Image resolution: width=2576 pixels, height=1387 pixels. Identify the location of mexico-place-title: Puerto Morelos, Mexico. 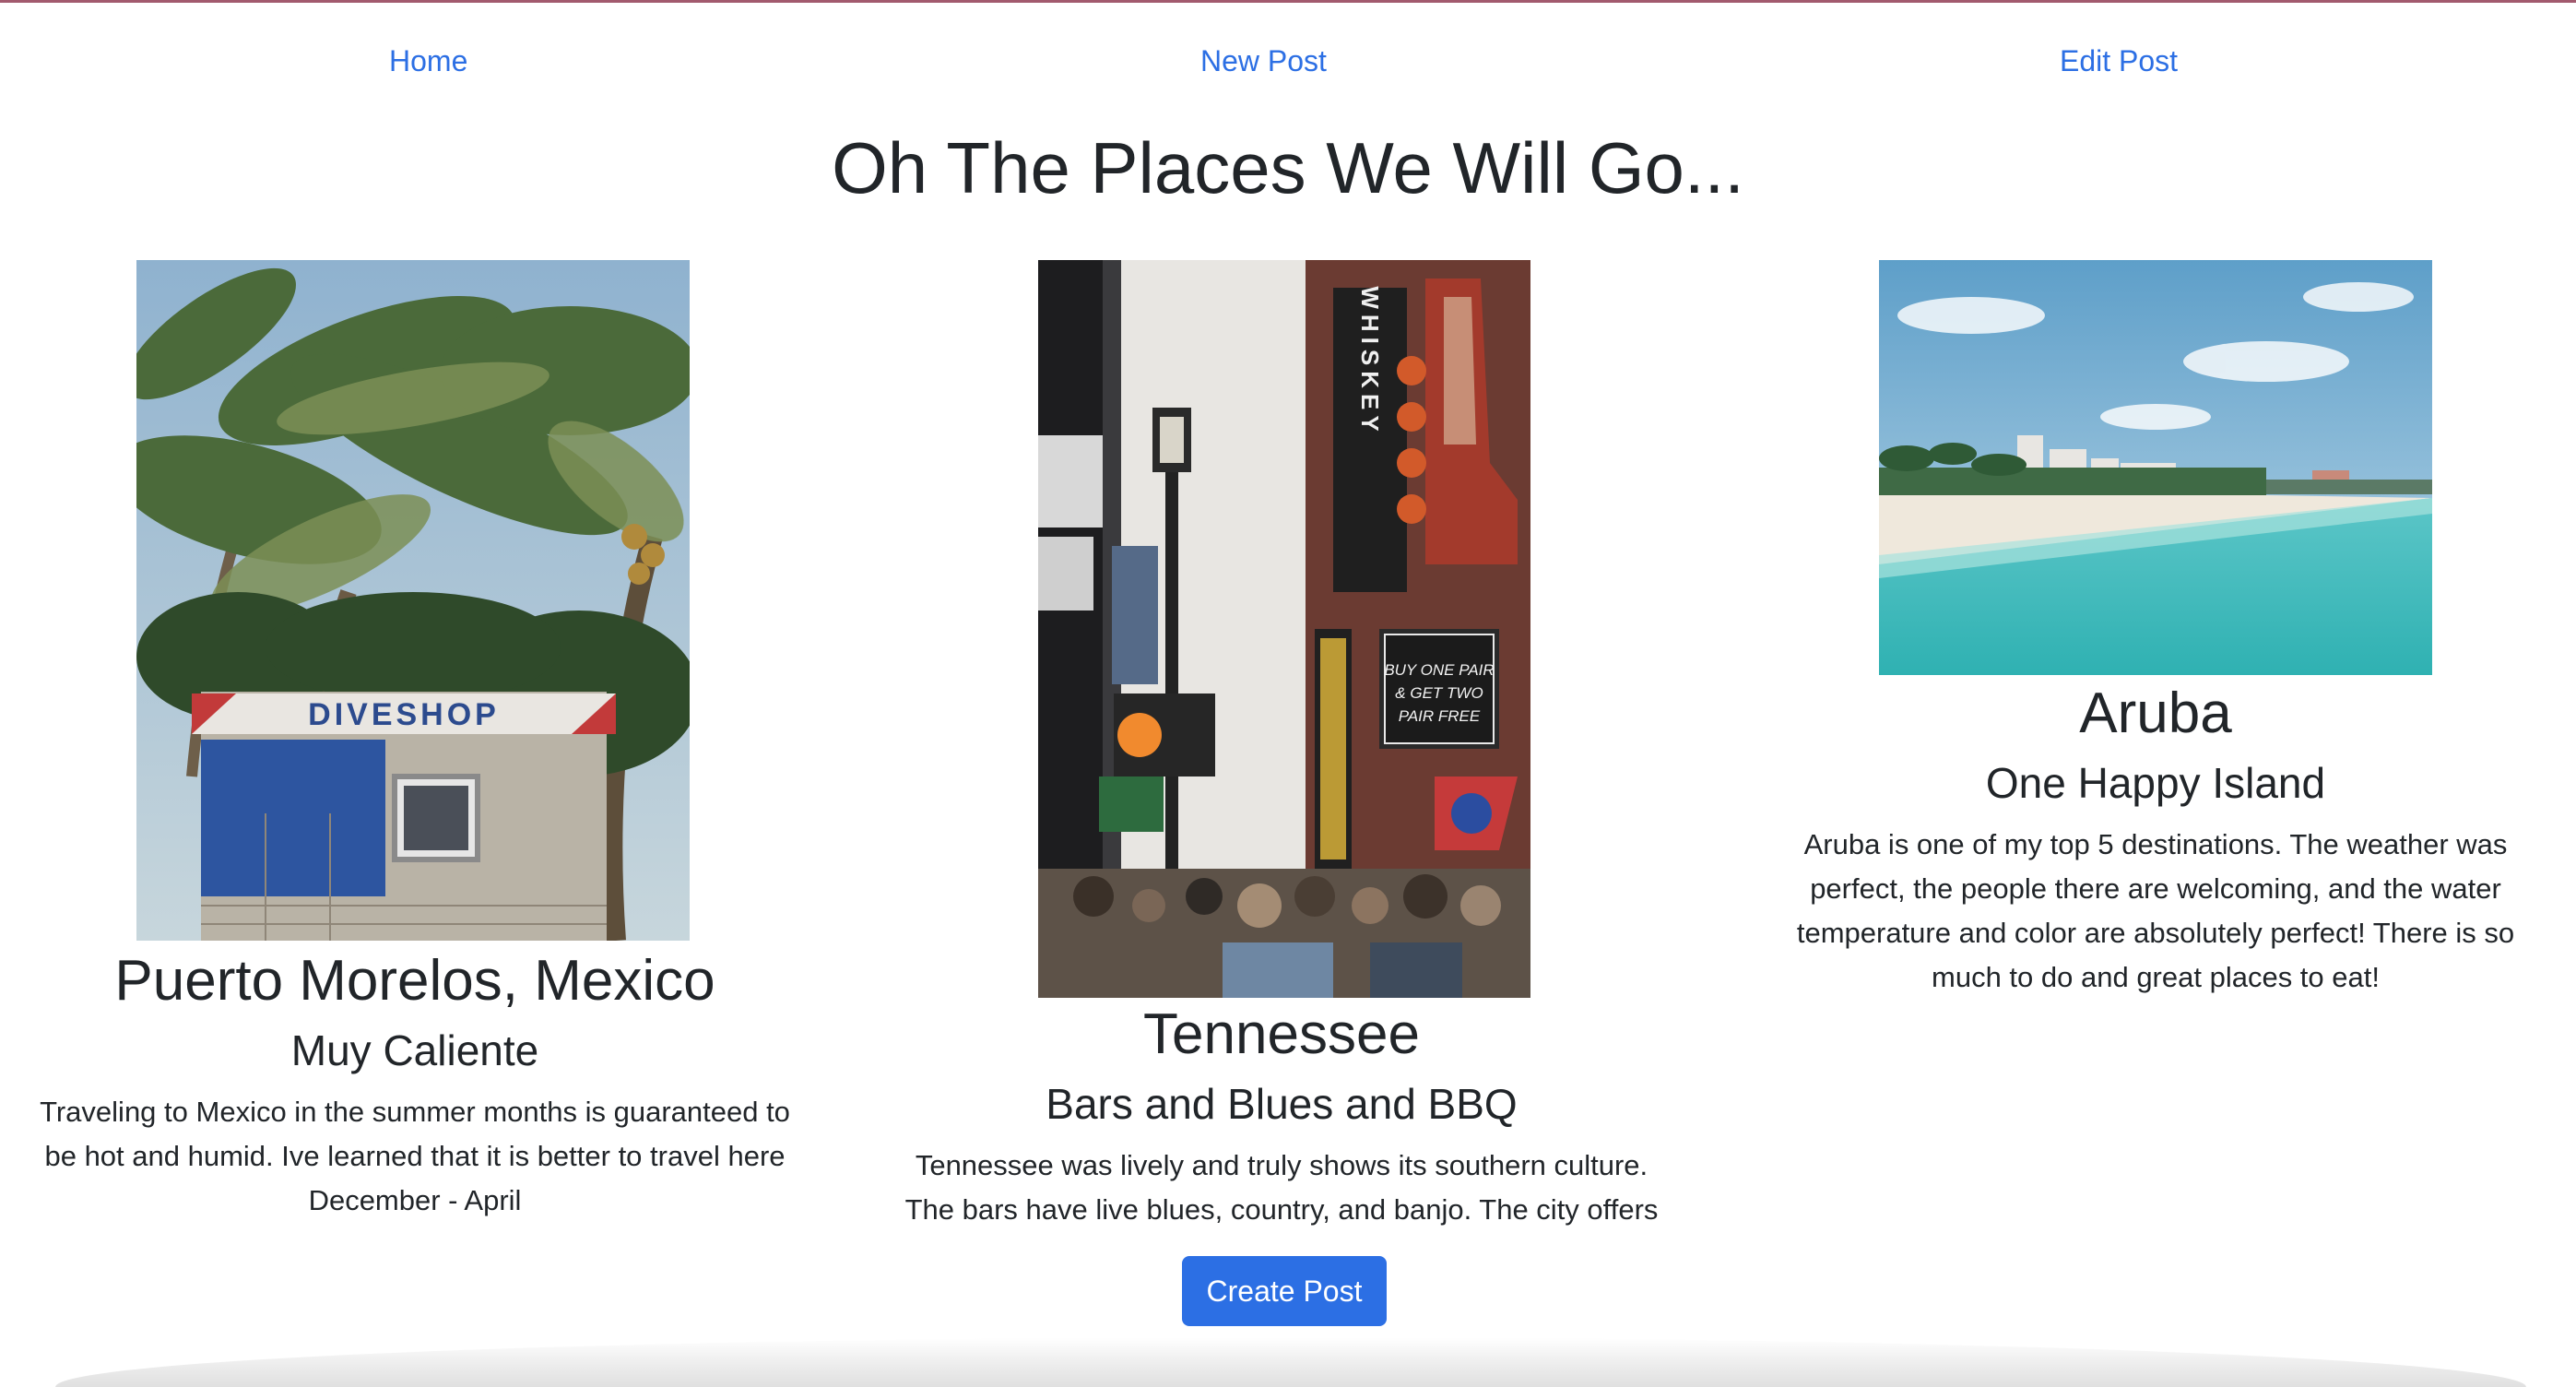
(414, 981).